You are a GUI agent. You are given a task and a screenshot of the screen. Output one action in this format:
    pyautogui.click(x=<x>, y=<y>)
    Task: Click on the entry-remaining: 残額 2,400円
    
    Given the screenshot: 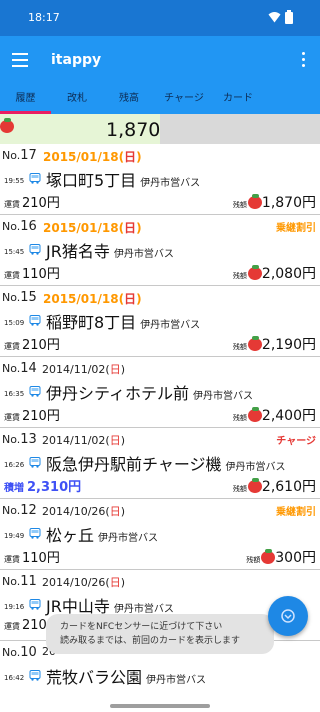 What is the action you would take?
    pyautogui.click(x=274, y=415)
    